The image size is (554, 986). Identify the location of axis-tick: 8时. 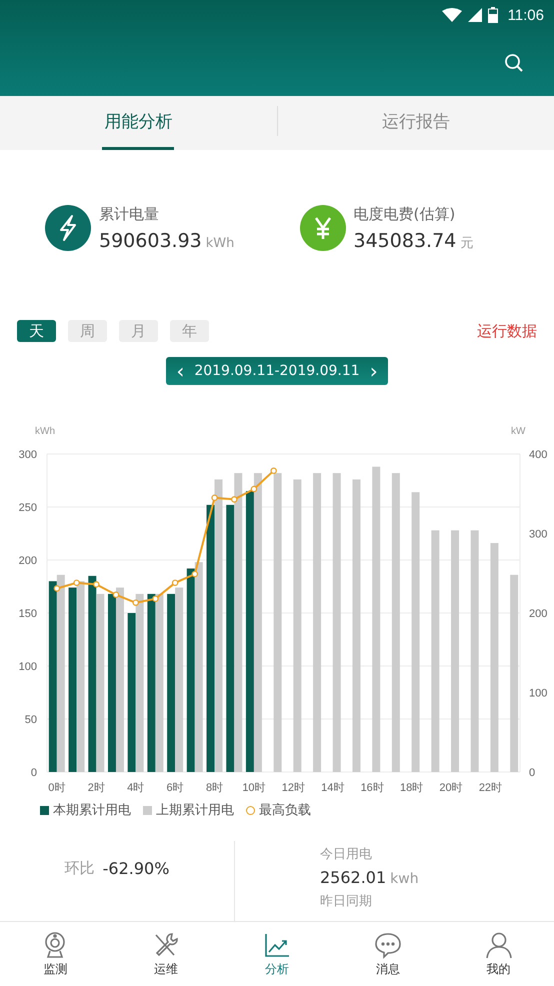
(215, 788).